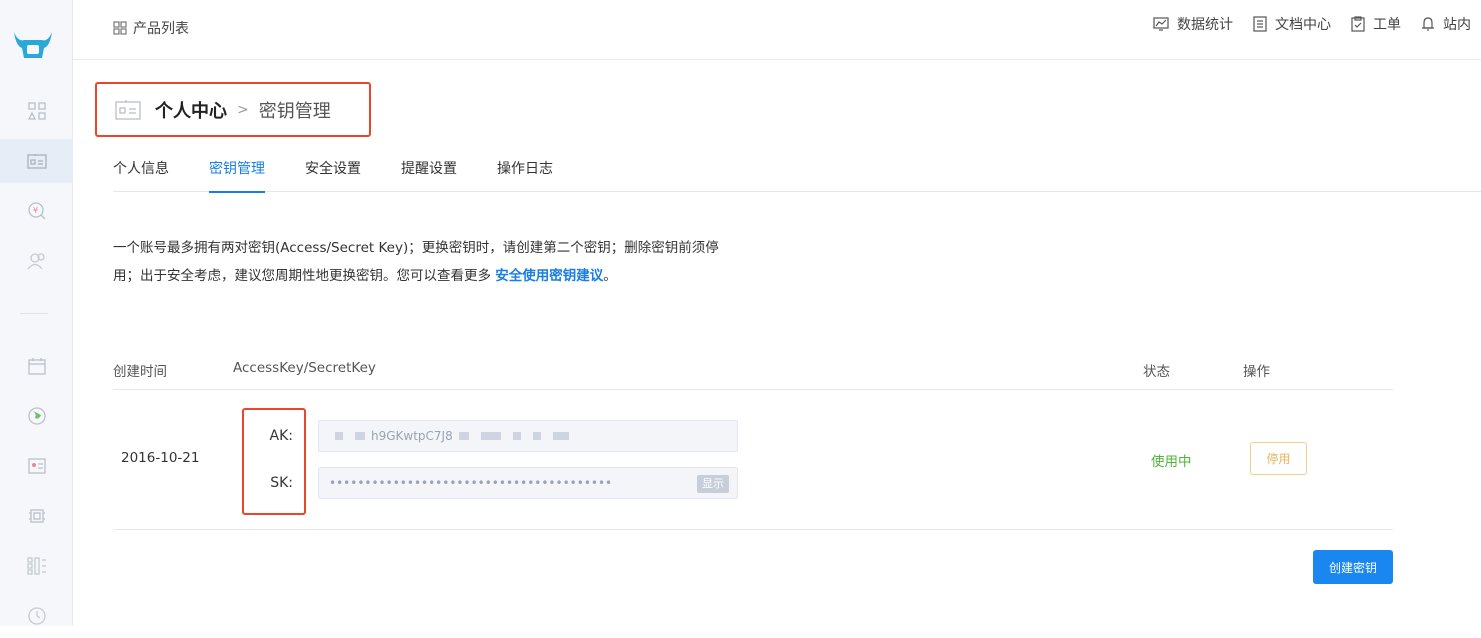  I want to click on logo-icon, so click(33, 45).